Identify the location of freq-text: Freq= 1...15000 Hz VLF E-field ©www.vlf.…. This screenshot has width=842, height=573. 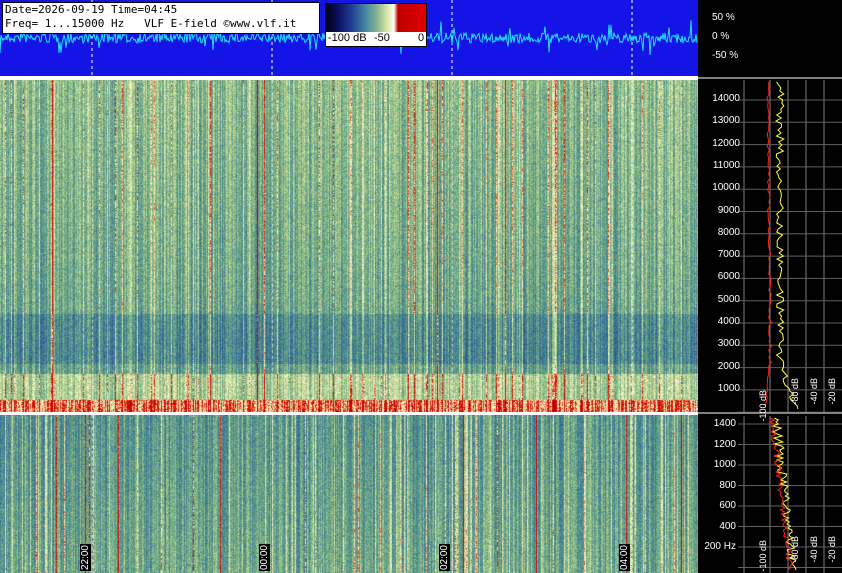
(151, 23).